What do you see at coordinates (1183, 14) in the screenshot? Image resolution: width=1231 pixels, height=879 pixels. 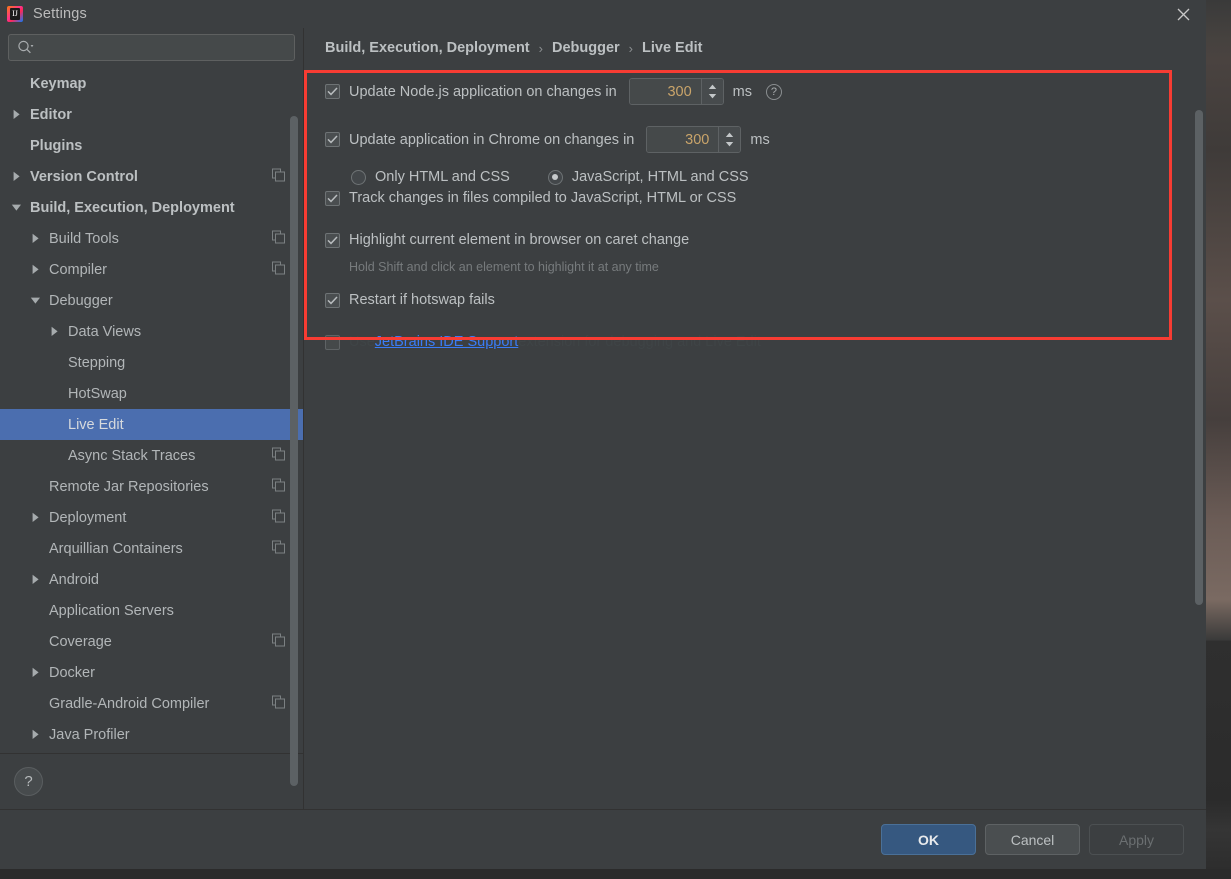 I see `close-icon` at bounding box center [1183, 14].